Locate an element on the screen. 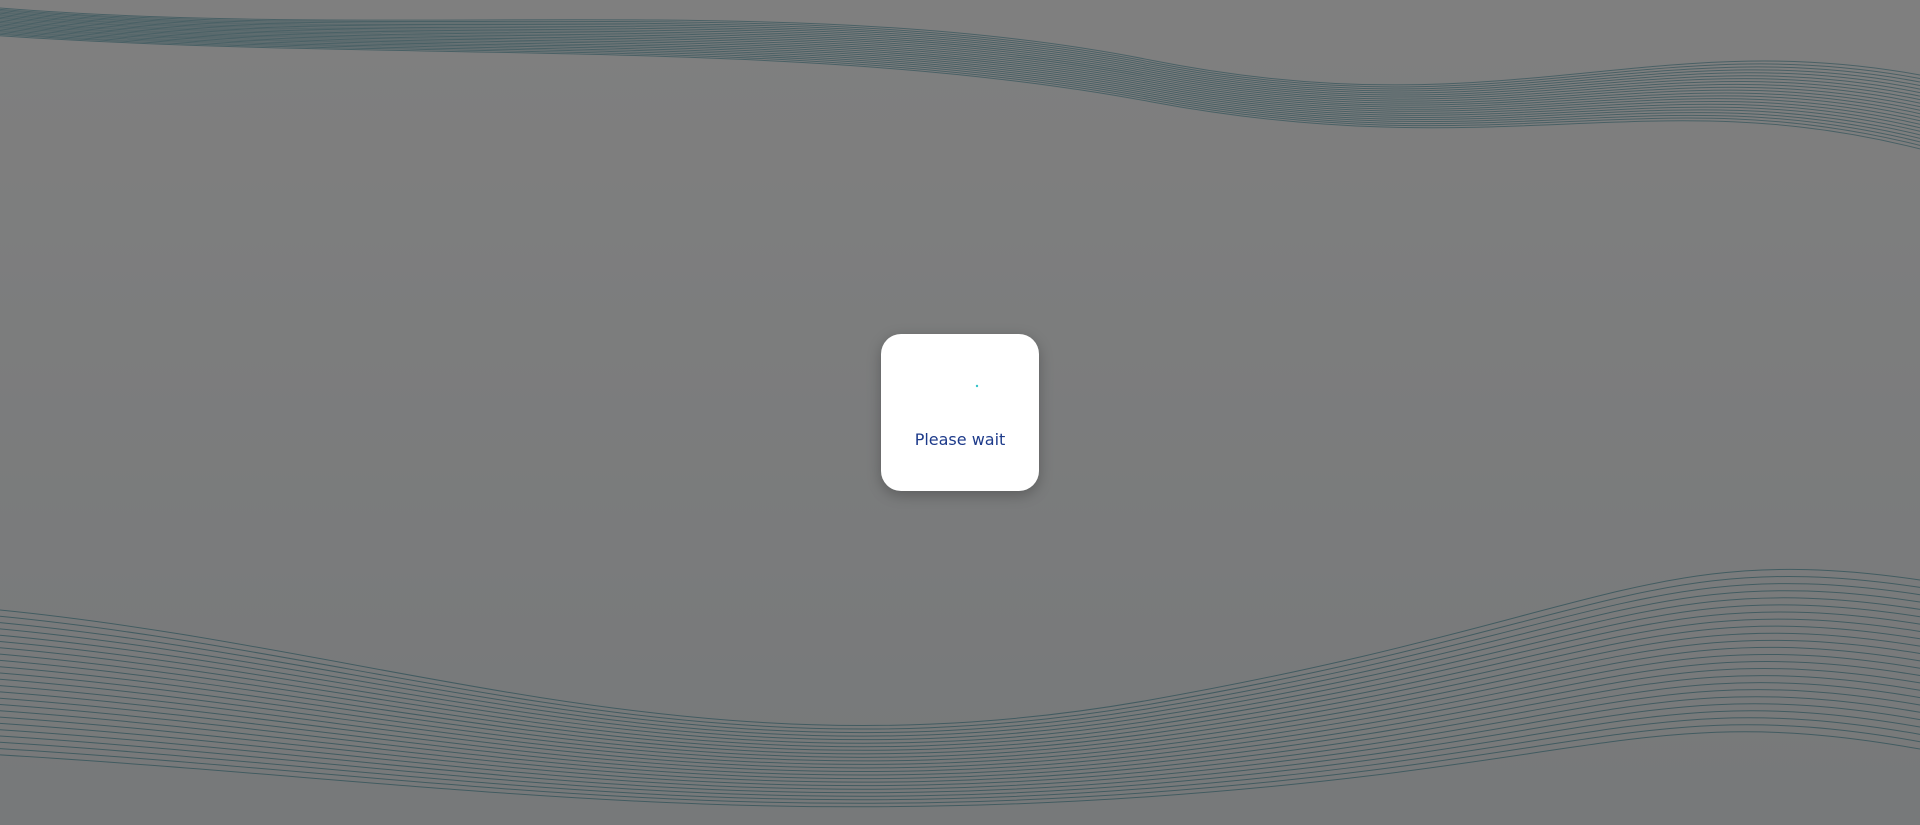 The width and height of the screenshot is (1920, 825). loading-spinner-icon is located at coordinates (977, 386).